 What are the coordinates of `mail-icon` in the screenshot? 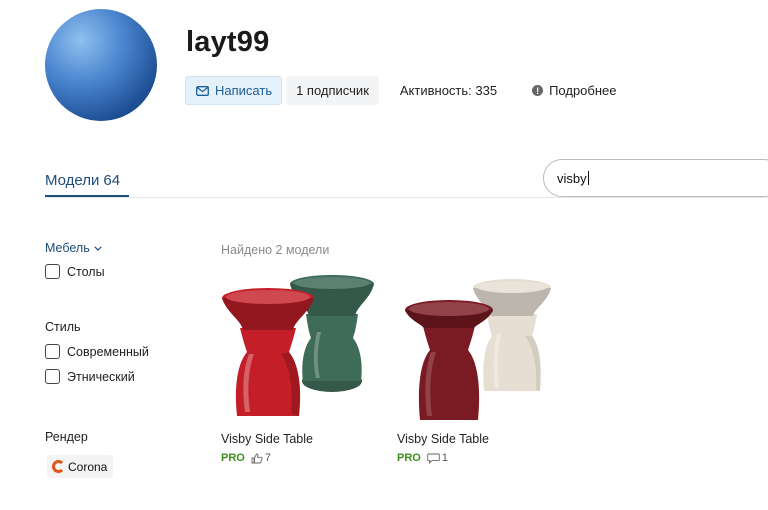 It's located at (202, 90).